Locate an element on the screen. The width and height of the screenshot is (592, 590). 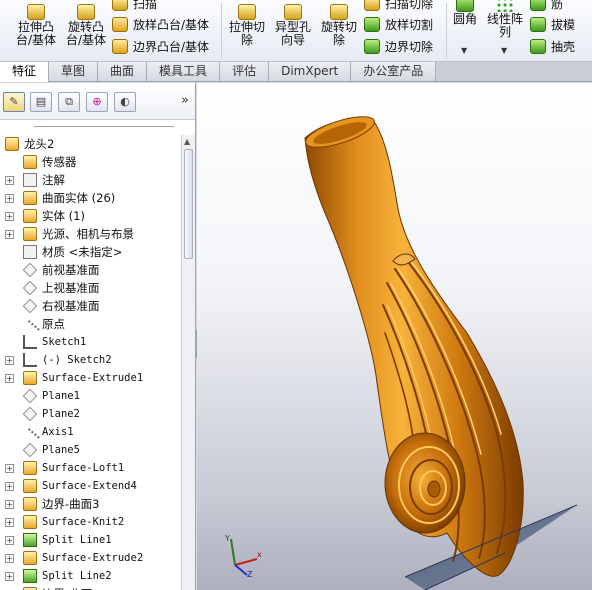
tab-surfaces: 曲面 is located at coordinates (123, 71).